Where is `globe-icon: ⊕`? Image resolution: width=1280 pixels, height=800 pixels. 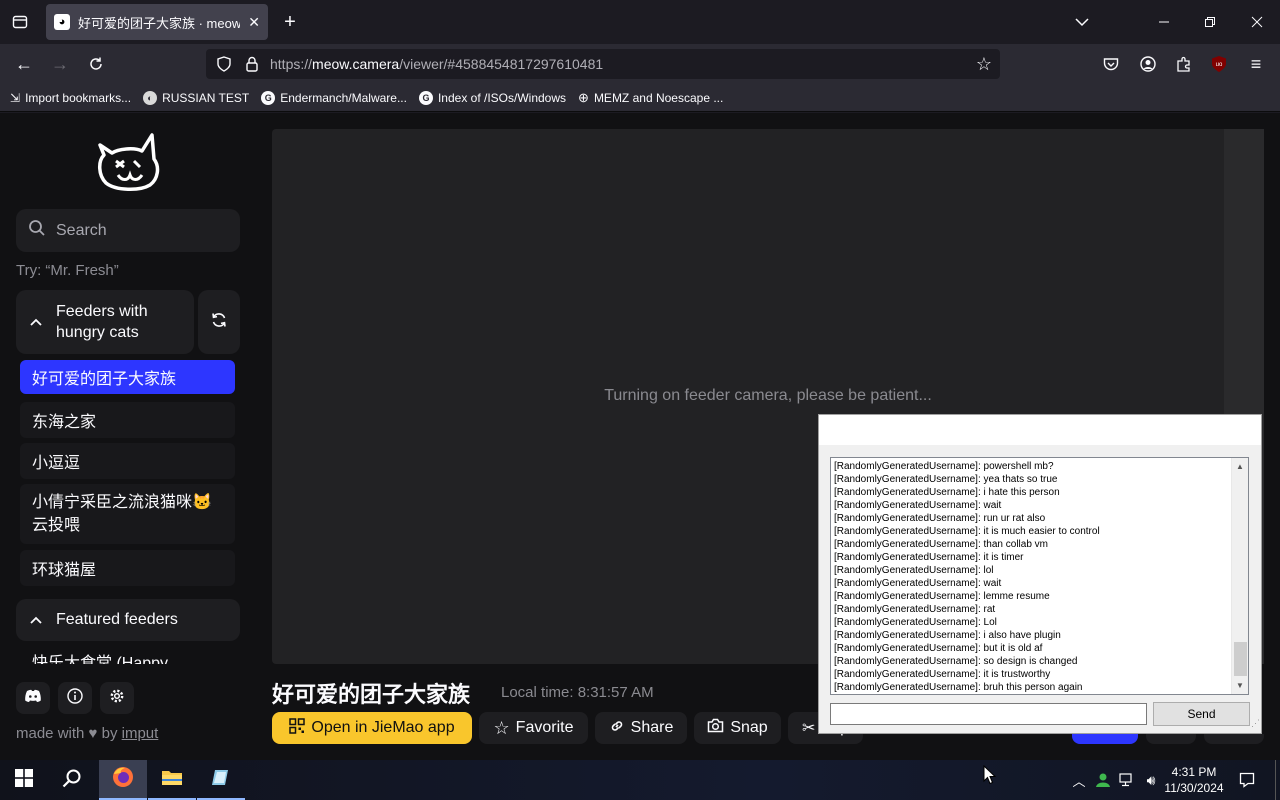
globe-icon: ⊕ is located at coordinates (583, 97).